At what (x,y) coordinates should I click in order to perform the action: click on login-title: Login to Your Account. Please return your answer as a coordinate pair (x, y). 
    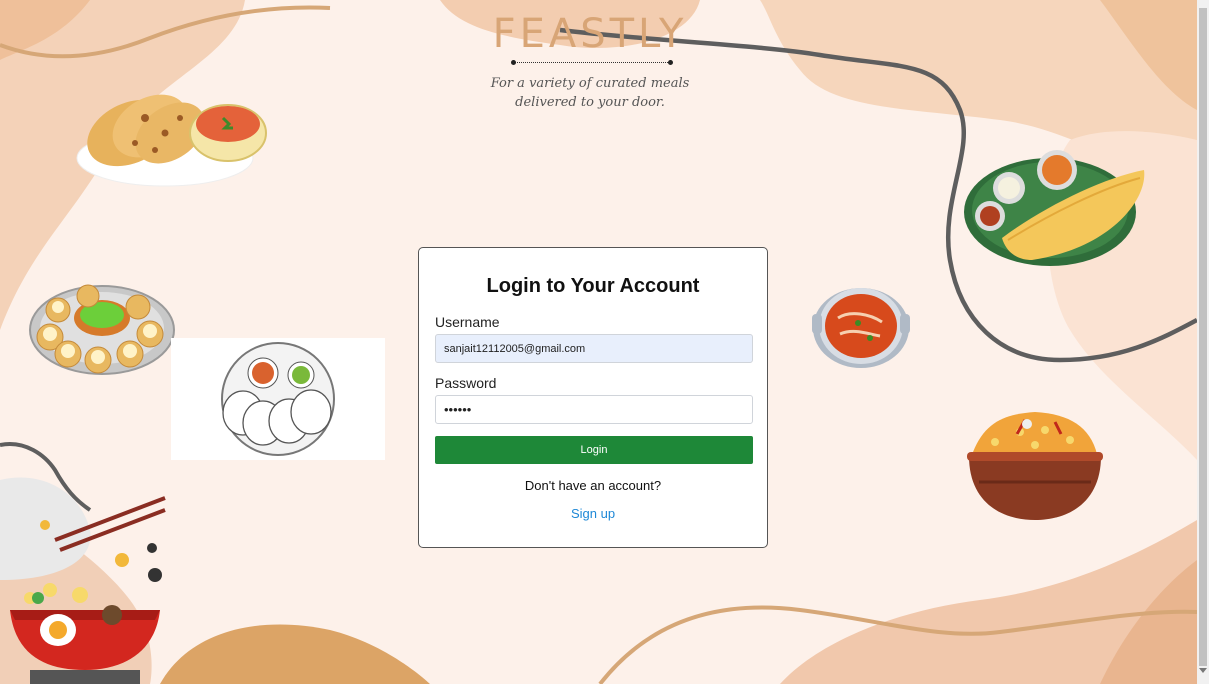
    Looking at the image, I should click on (593, 286).